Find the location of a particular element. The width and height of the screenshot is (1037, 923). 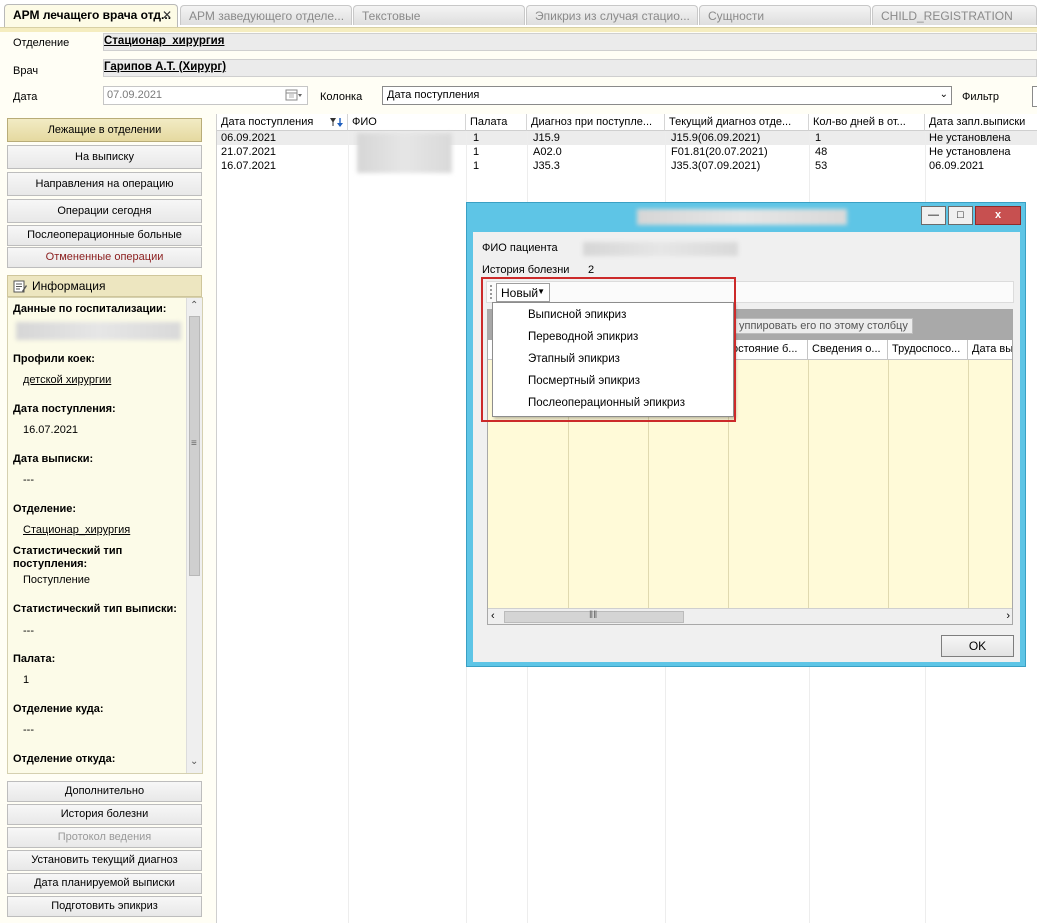

epicrisis-hscrollbar: ‹ ‖‖ › is located at coordinates (750, 616).